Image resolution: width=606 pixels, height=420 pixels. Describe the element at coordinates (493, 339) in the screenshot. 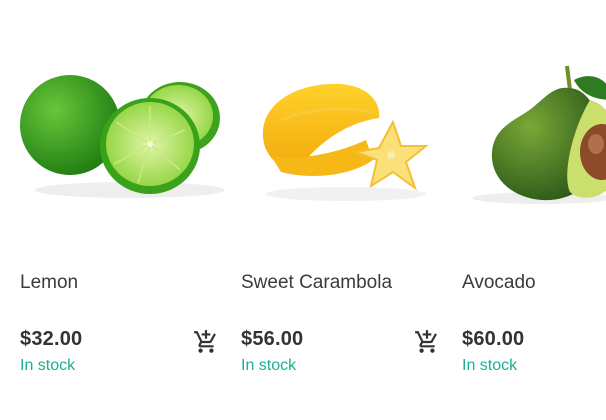

I see `product-price: $60.00` at that location.